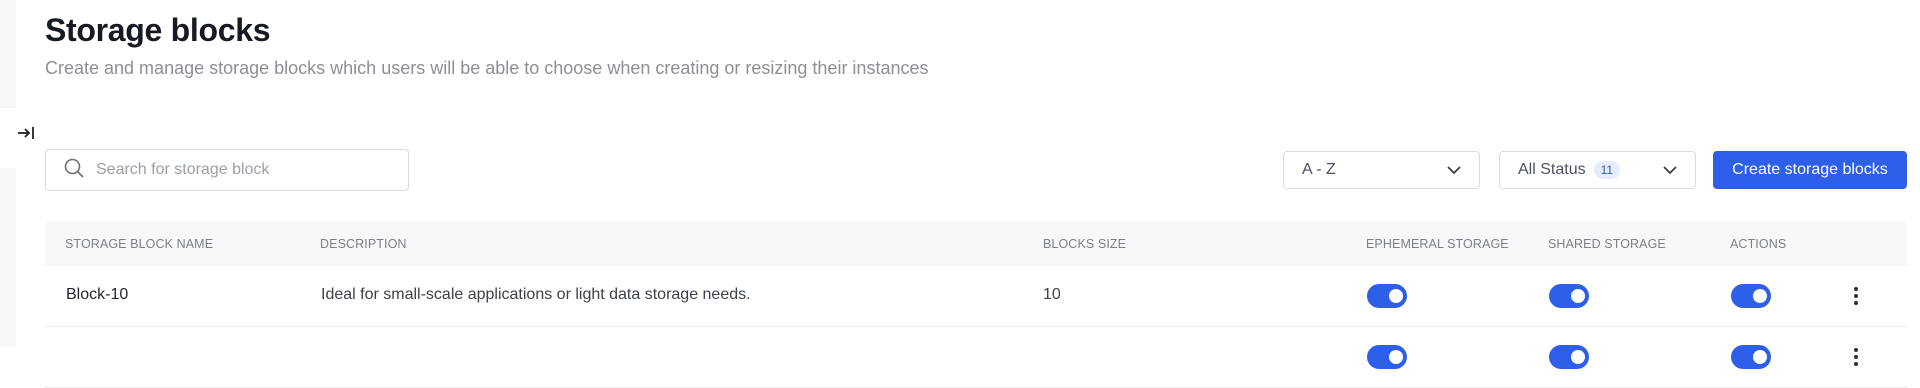 This screenshot has width=1920, height=388. What do you see at coordinates (158, 30) in the screenshot?
I see `page-title: Storage blocks` at bounding box center [158, 30].